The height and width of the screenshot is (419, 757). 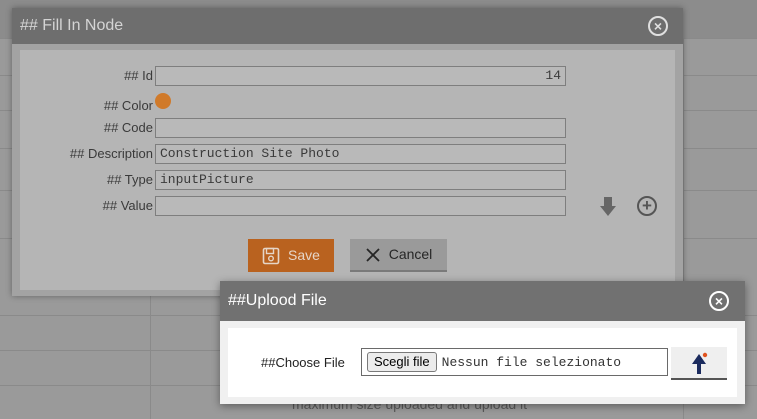 I want to click on floppy-icon, so click(x=271, y=255).